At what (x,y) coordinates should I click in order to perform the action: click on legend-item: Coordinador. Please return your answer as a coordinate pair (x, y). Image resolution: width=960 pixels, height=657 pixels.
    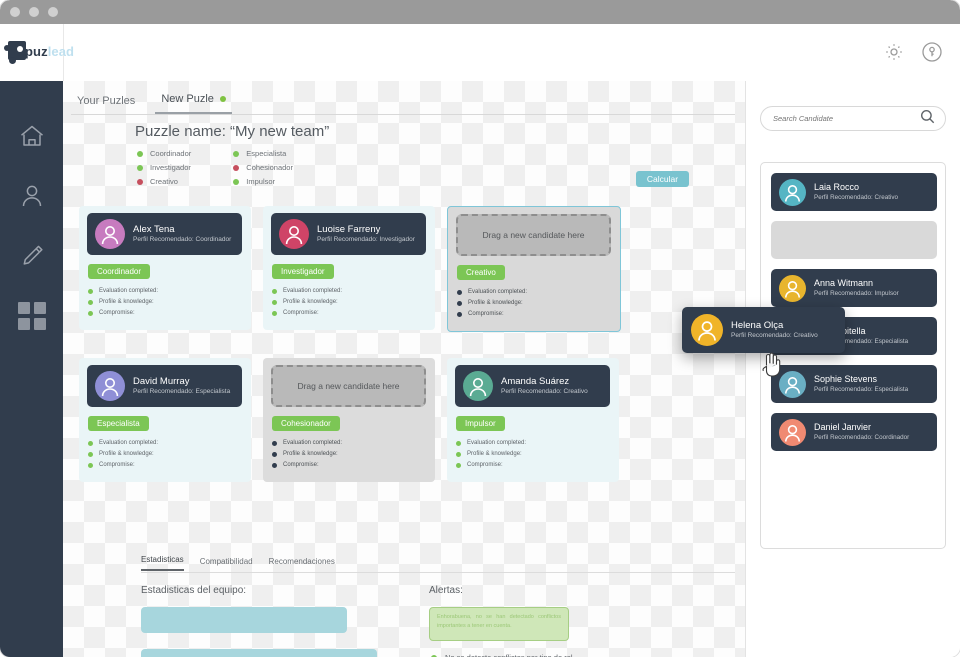
    Looking at the image, I should click on (164, 153).